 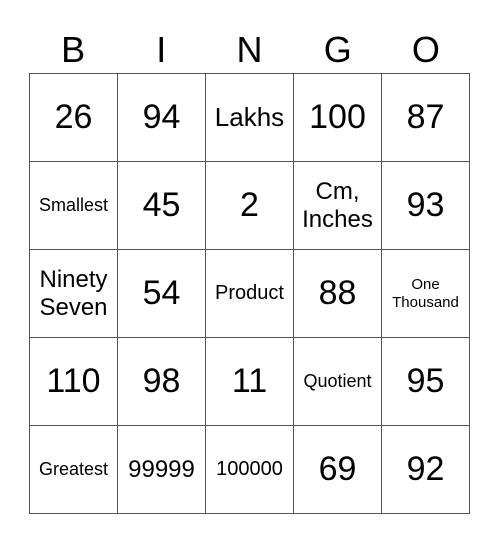 I want to click on header-letter-o: O, so click(x=425, y=49).